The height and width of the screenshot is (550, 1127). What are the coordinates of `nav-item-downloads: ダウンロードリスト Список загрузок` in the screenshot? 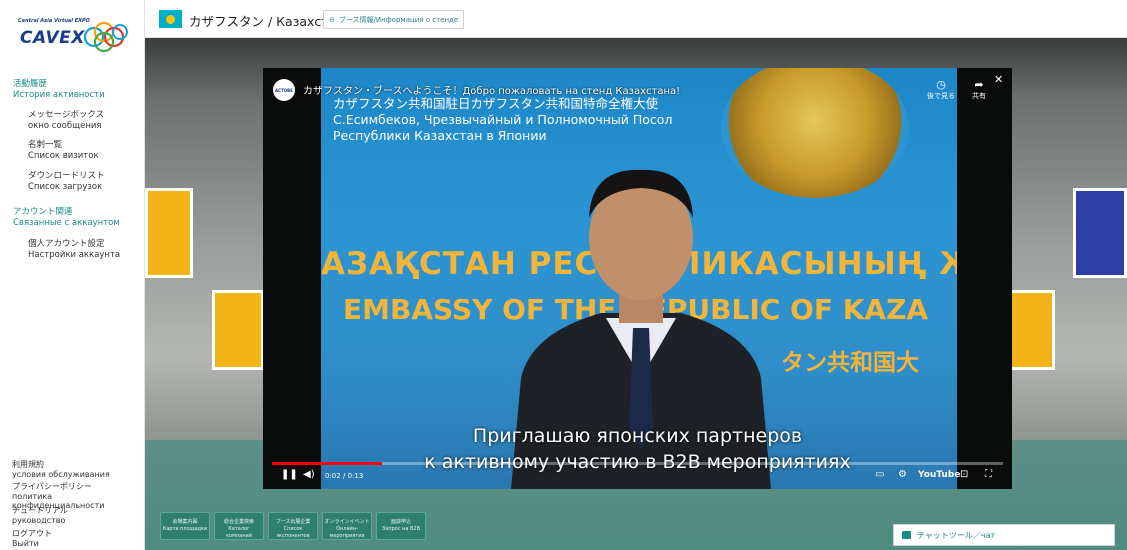 It's located at (66, 182).